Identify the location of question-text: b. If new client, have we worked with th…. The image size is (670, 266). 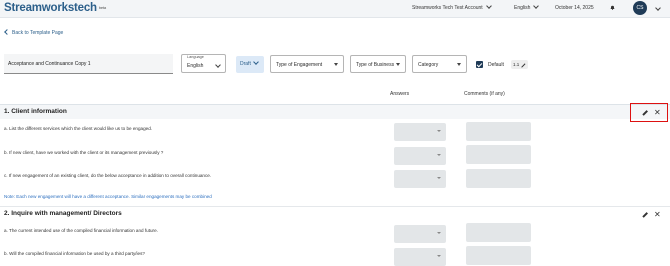
(84, 152).